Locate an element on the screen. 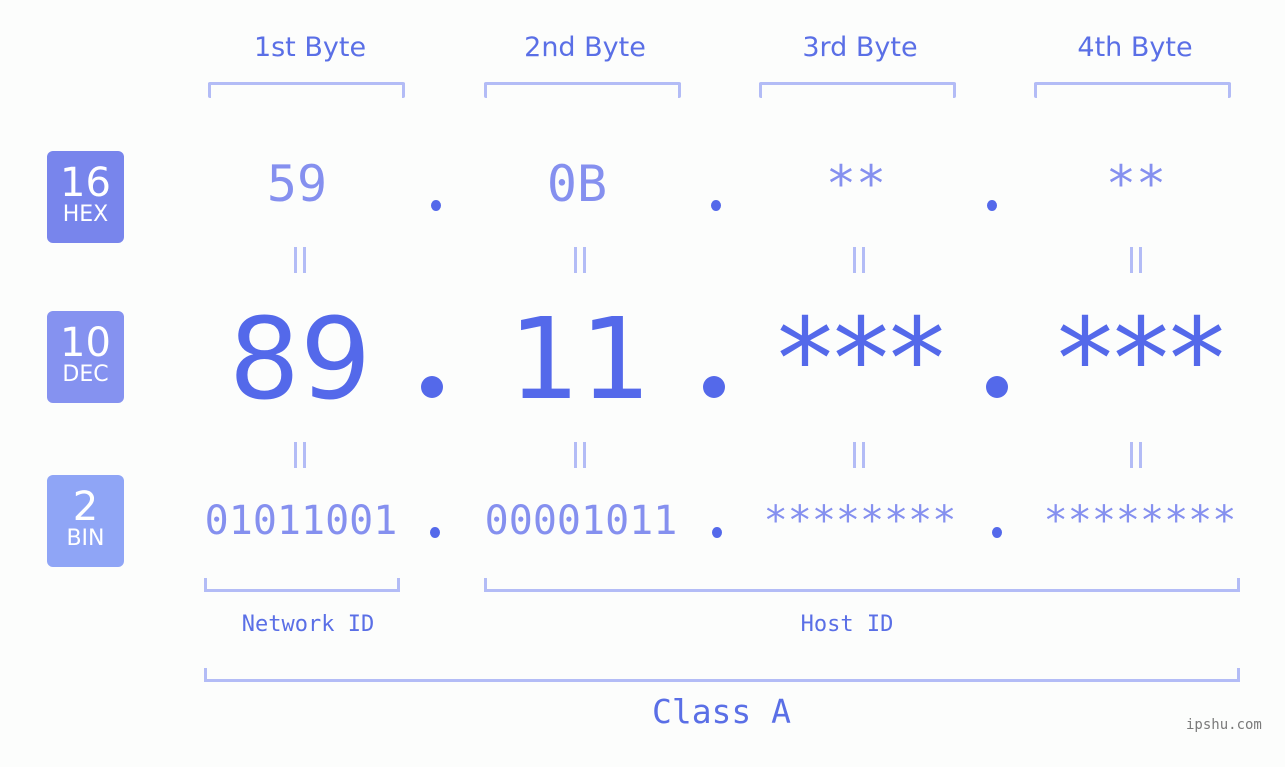 This screenshot has height=767, width=1285. byte-header-3: 3rd Byte is located at coordinates (860, 47).